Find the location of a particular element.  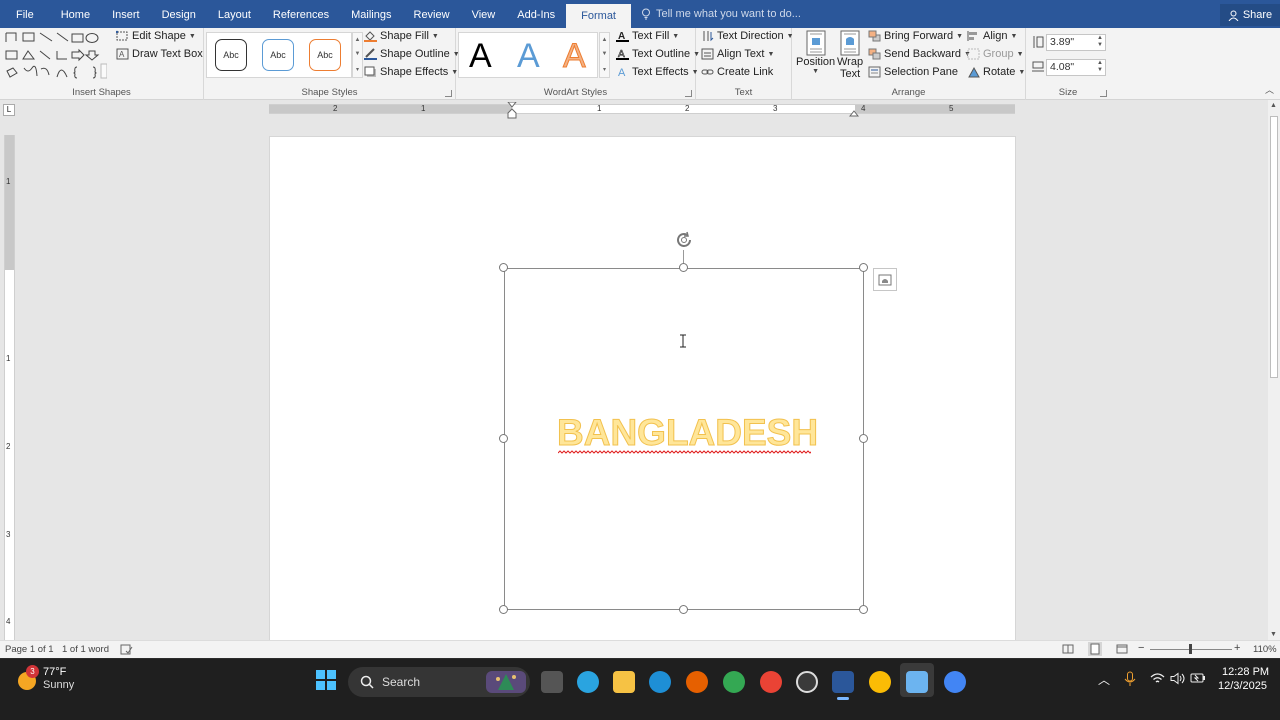

chrome-profile-icon is located at coordinates (771, 682).